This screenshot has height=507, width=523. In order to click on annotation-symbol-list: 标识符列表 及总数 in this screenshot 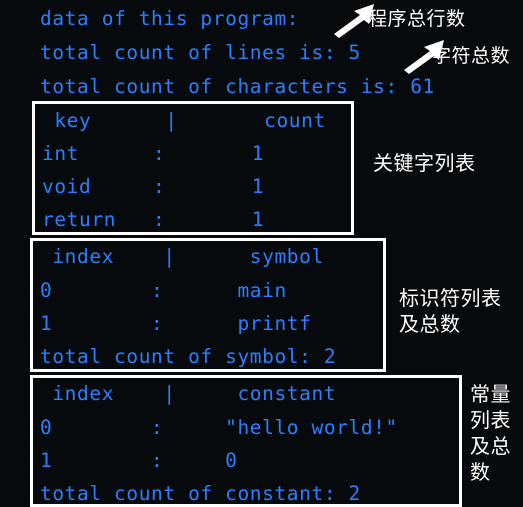, I will do `click(450, 311)`.